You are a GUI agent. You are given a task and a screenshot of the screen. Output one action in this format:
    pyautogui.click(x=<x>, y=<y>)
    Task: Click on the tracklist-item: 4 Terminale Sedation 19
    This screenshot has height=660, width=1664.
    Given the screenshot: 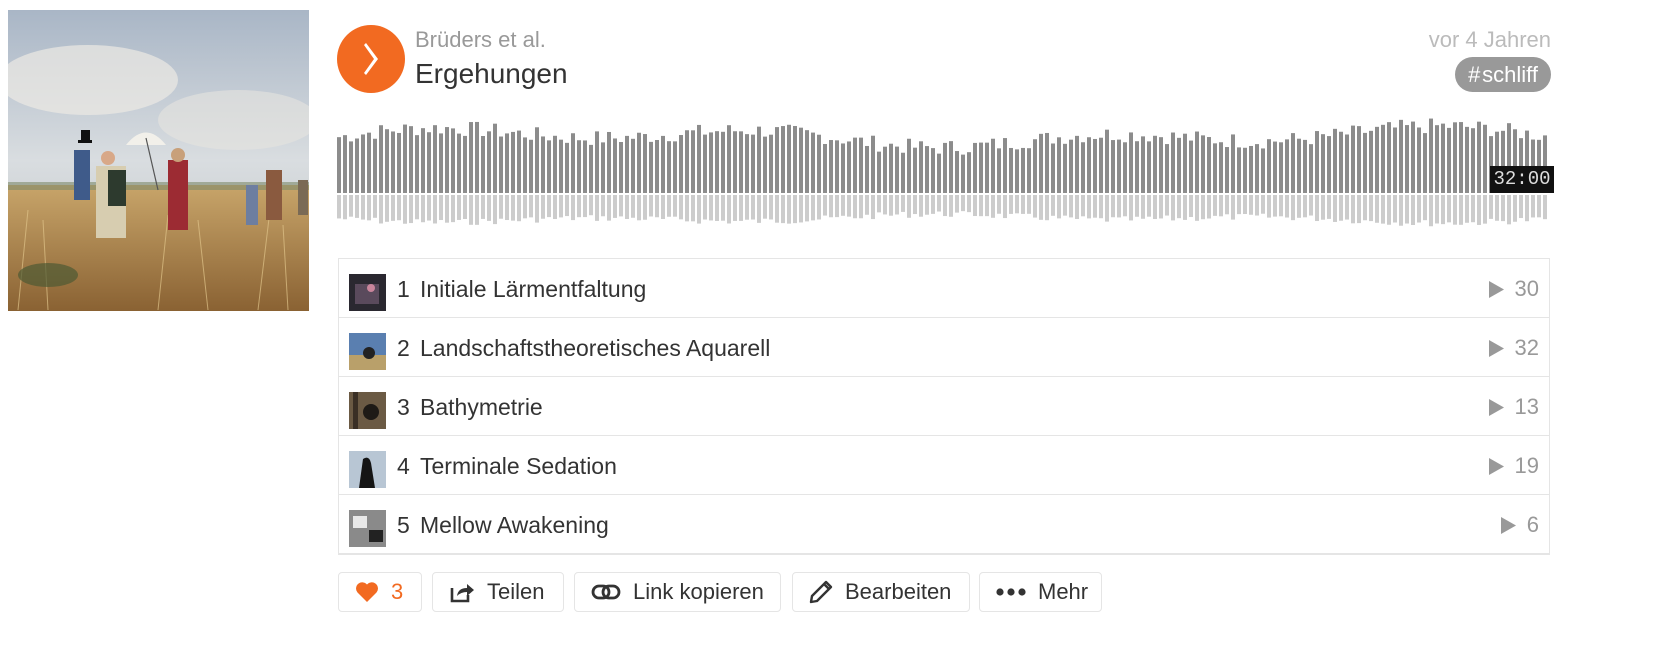 What is the action you would take?
    pyautogui.click(x=944, y=465)
    